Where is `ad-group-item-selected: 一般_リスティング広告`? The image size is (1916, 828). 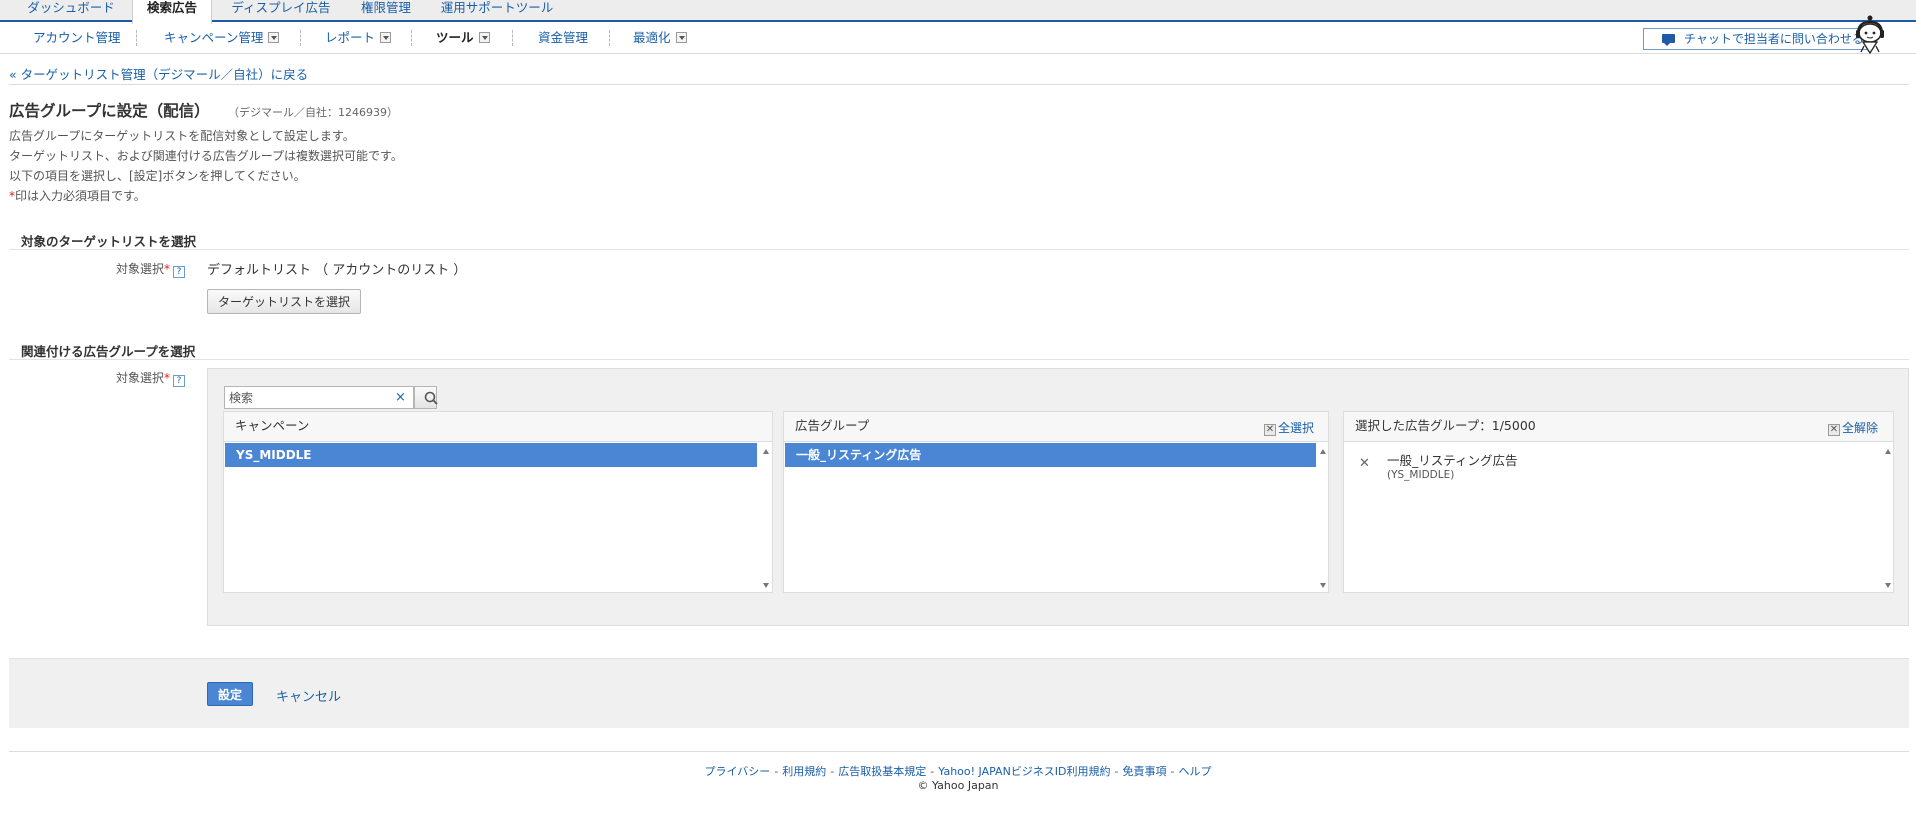 ad-group-item-selected: 一般_リスティング広告 is located at coordinates (1050, 455).